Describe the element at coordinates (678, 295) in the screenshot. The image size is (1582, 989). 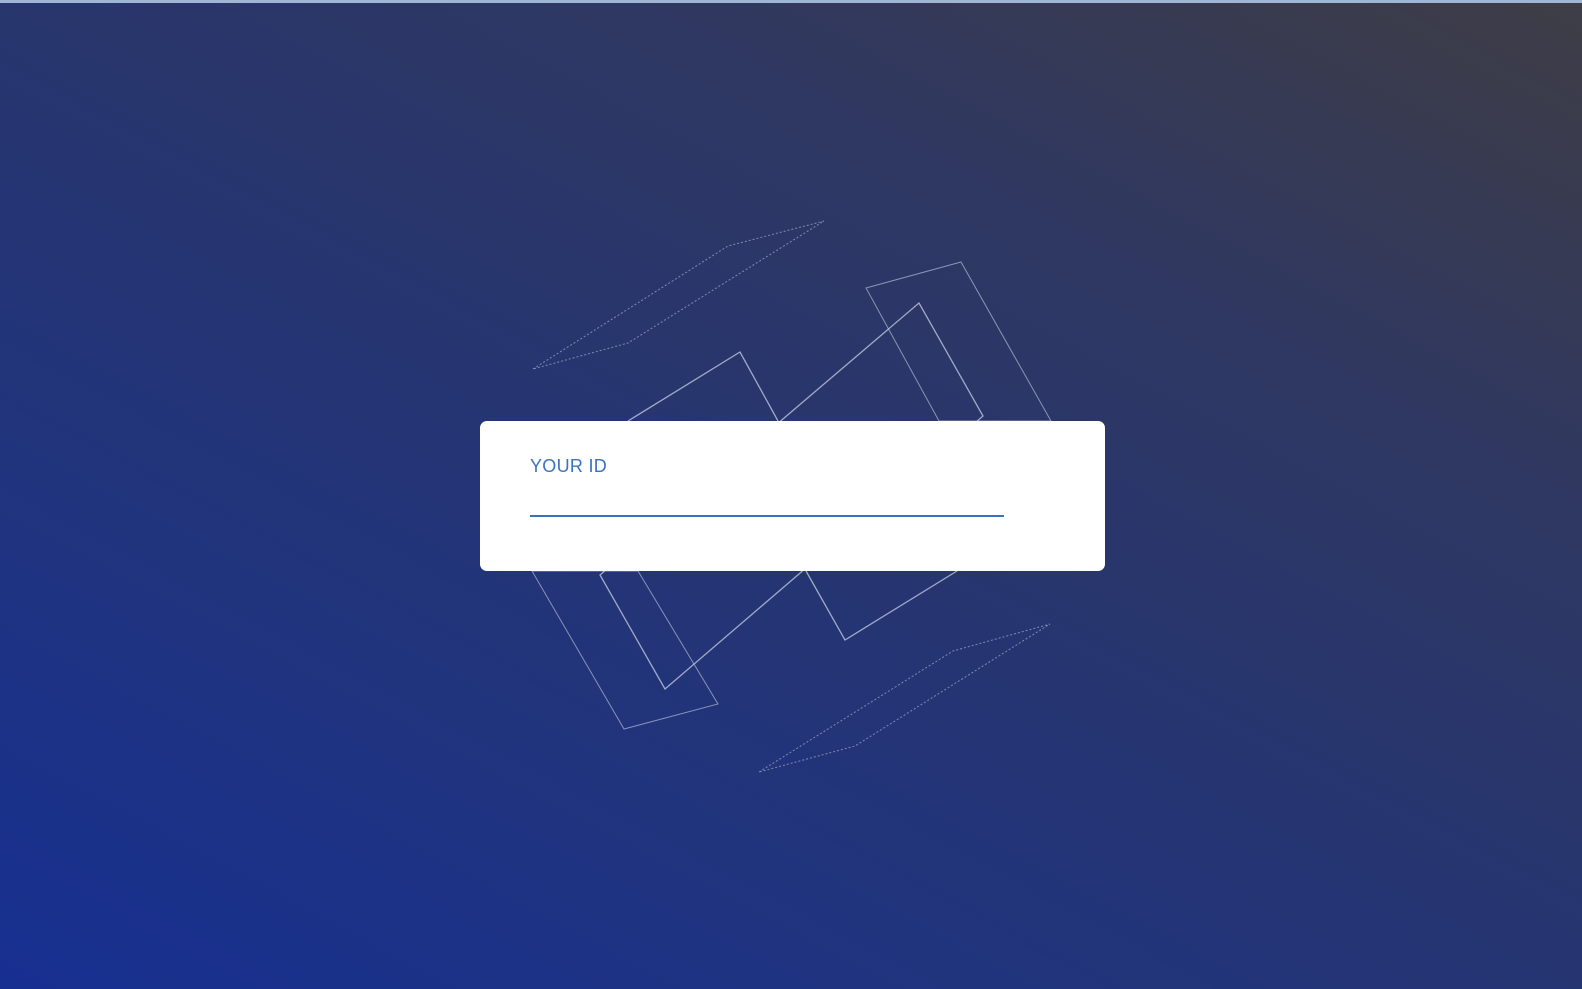
I see `dotted-parallelogram-upper` at that location.